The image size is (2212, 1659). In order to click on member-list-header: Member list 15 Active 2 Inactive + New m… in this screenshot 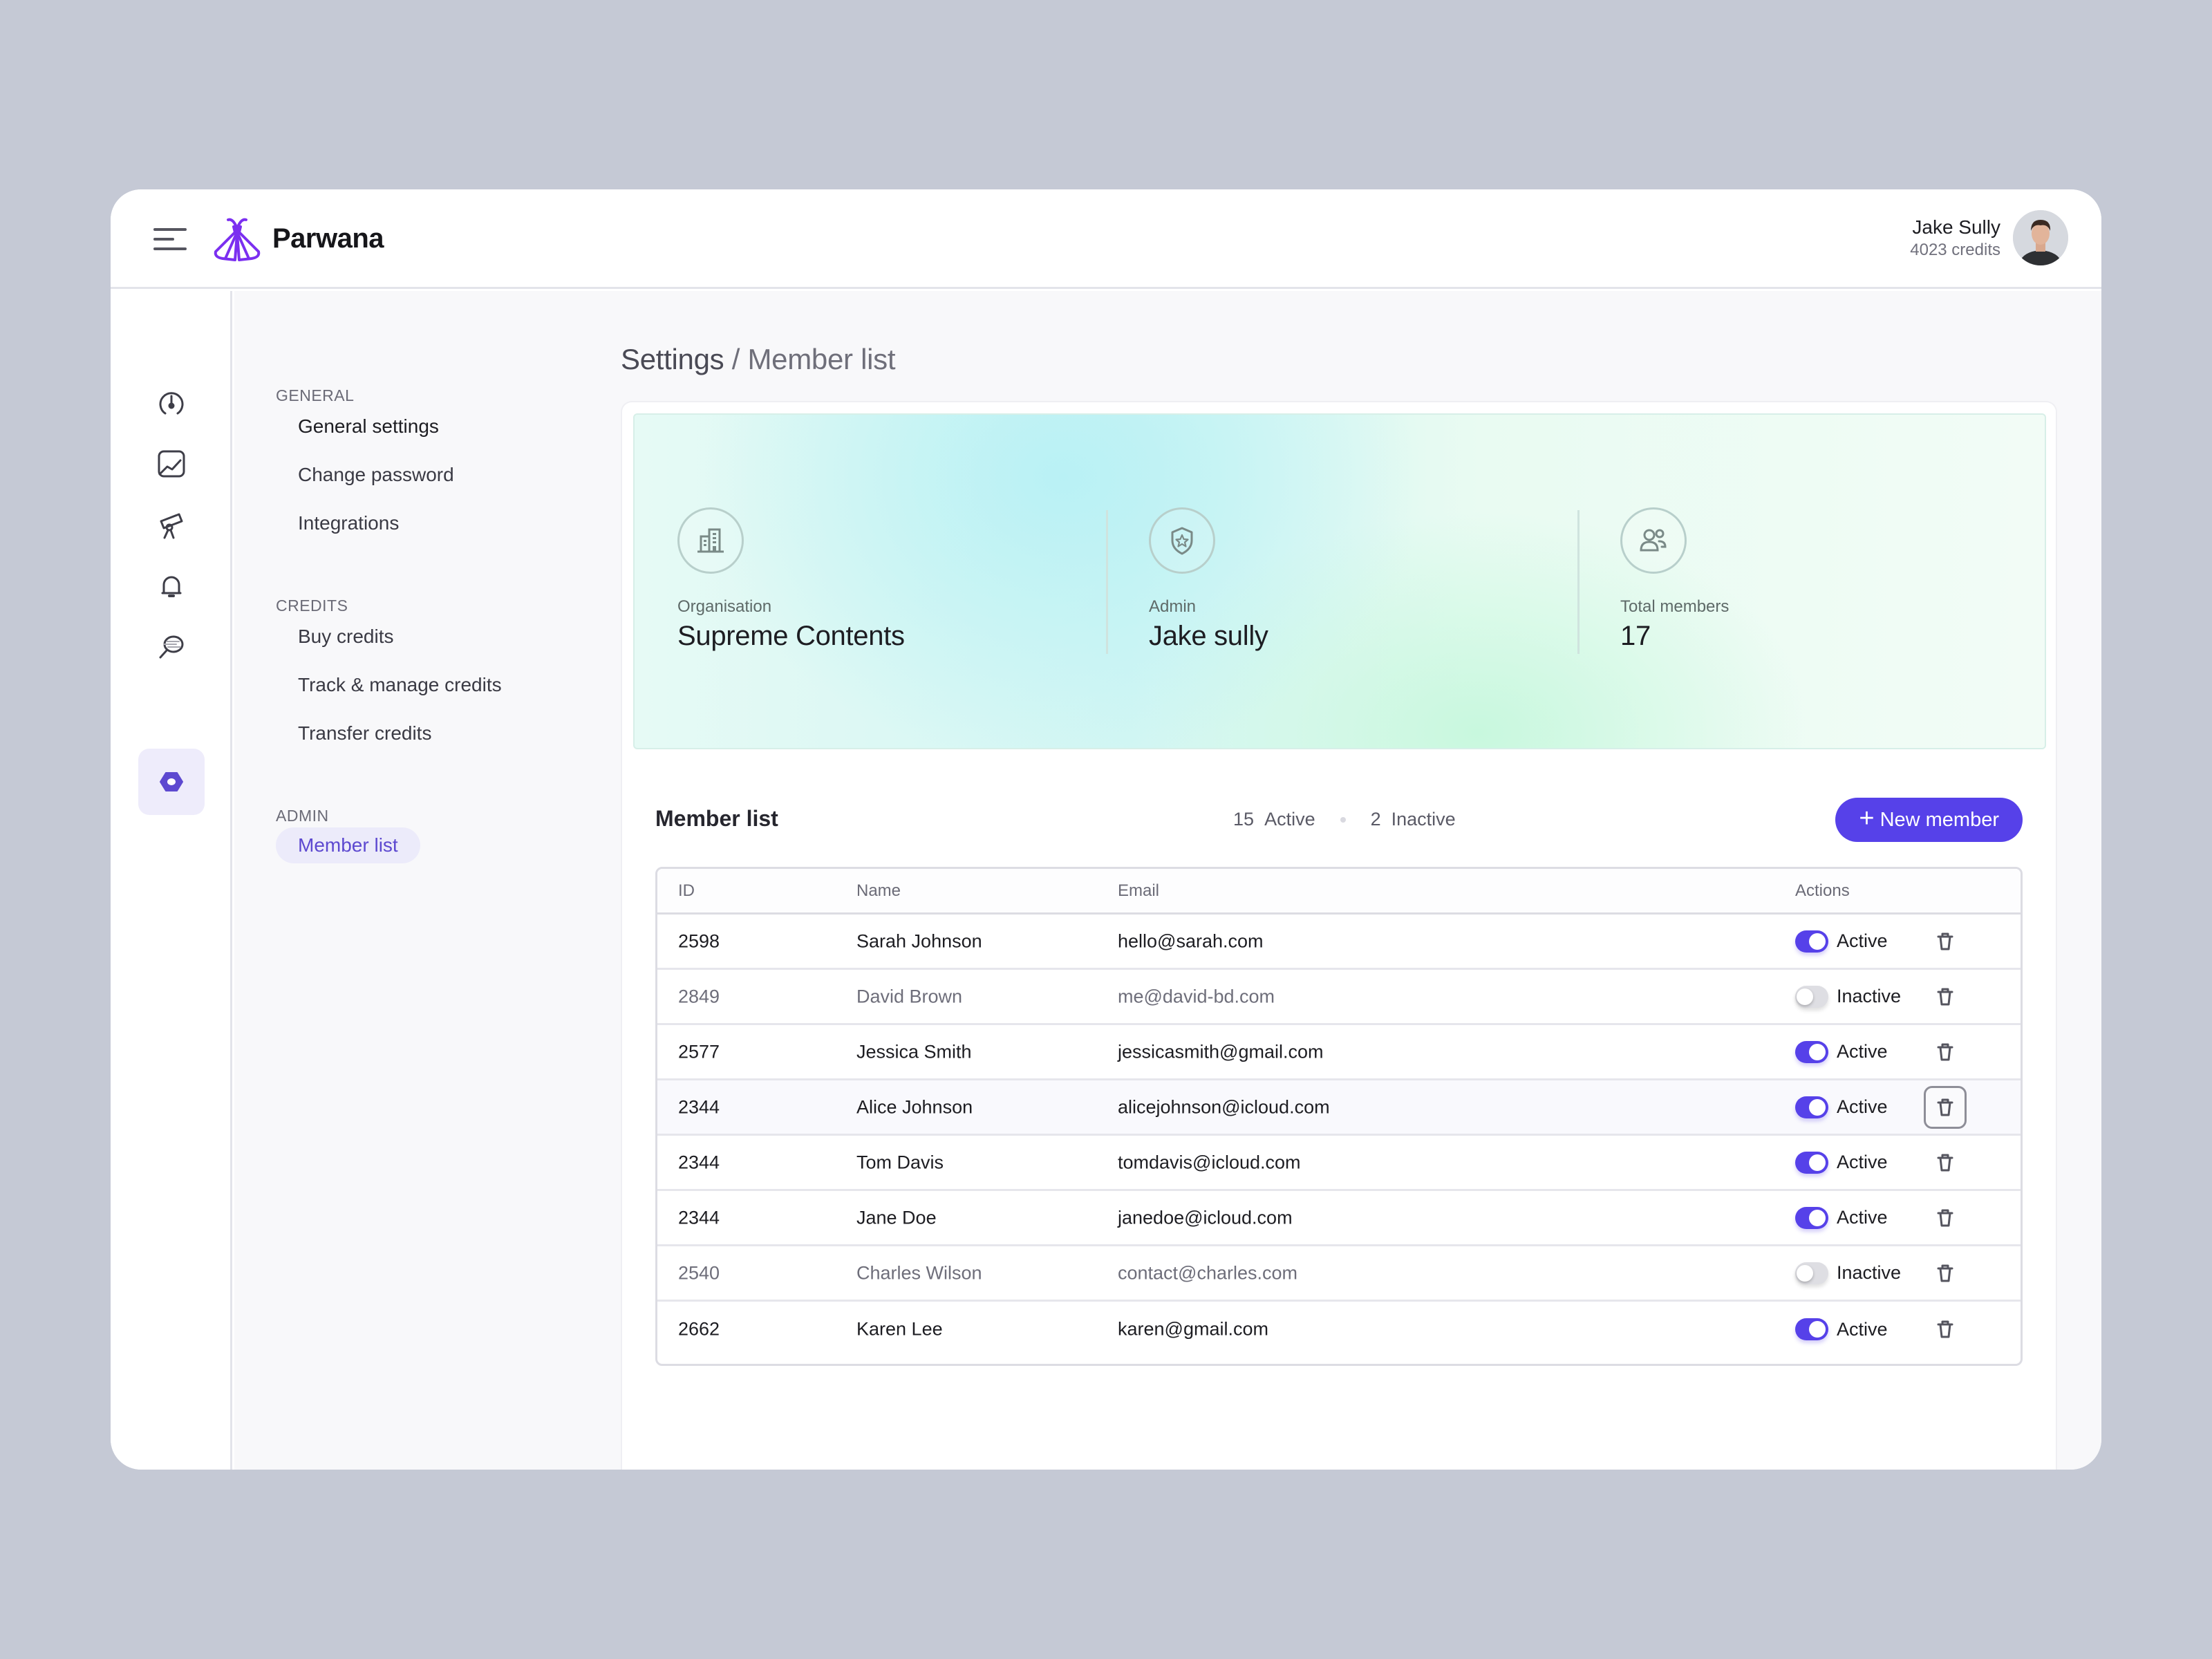, I will do `click(1339, 820)`.